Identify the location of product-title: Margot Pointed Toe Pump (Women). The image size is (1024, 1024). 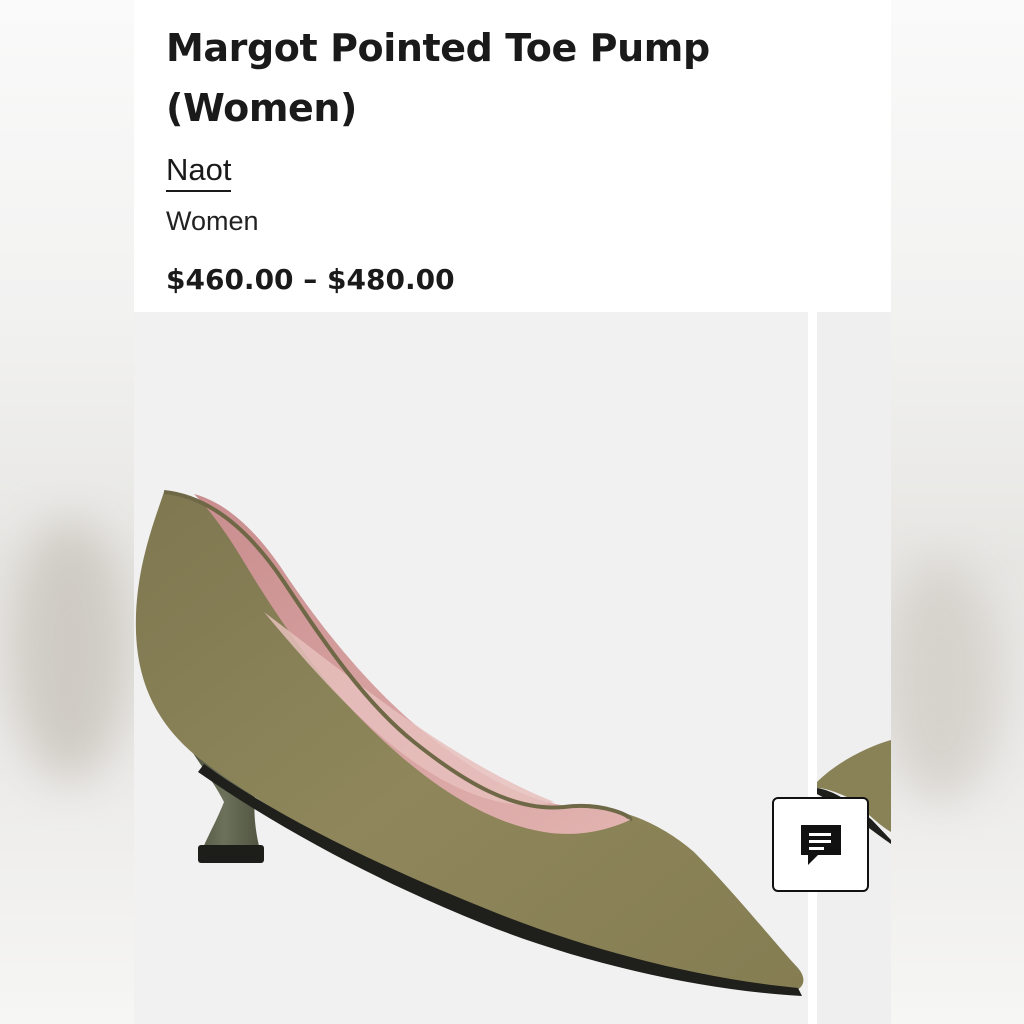
(438, 78).